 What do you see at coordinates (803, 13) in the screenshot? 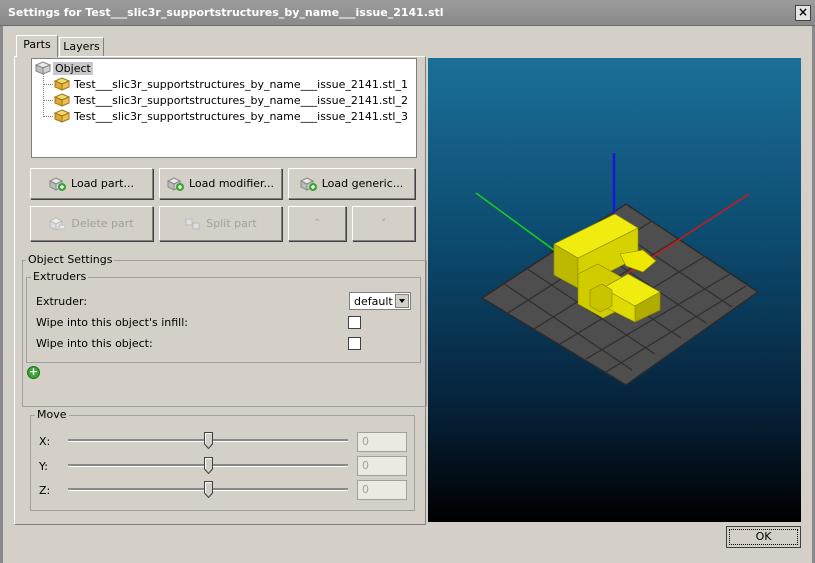
I see `close-button: ×` at bounding box center [803, 13].